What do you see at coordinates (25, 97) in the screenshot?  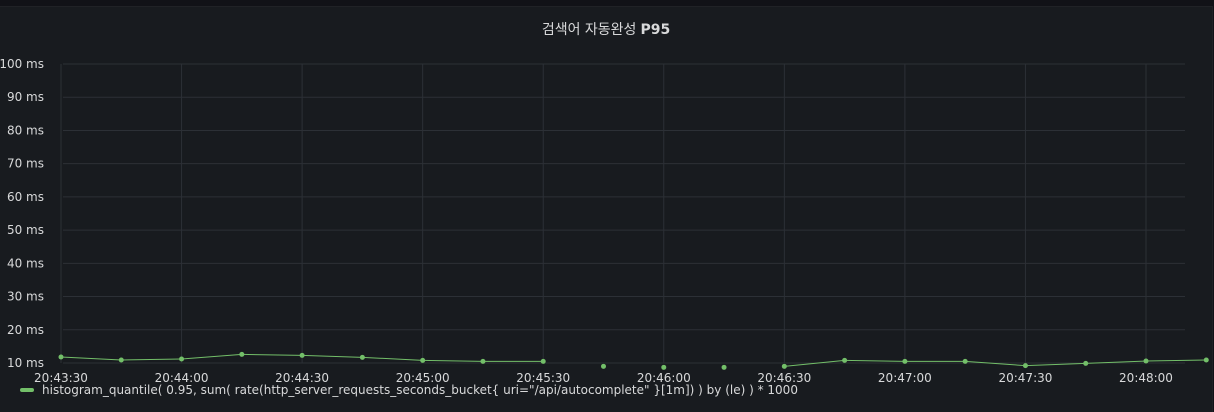 I see `y-tick-label: 90 ms` at bounding box center [25, 97].